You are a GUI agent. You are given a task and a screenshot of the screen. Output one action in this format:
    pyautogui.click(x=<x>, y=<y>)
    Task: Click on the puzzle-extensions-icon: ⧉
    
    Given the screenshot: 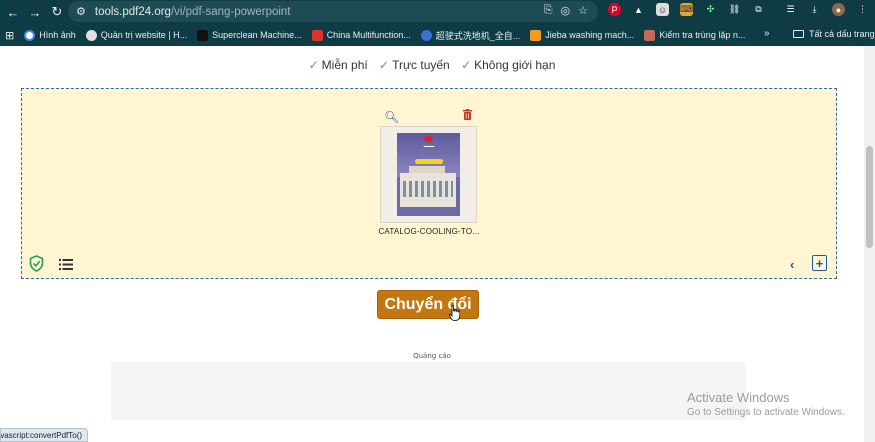 What is the action you would take?
    pyautogui.click(x=758, y=9)
    